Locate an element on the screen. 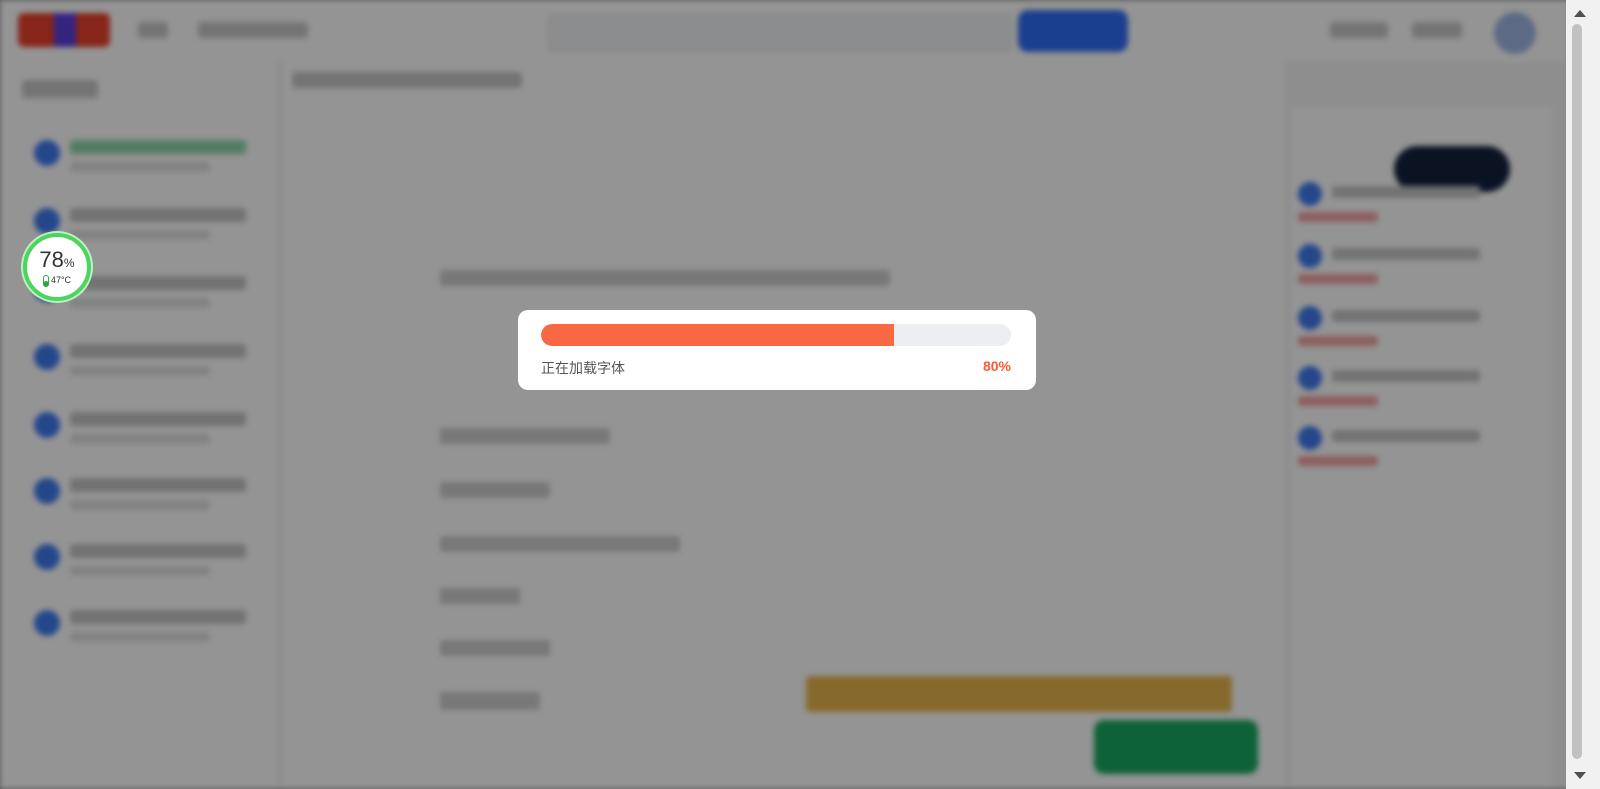 This screenshot has width=1600, height=789. scroll-up-arrow-icon is located at coordinates (1580, 13).